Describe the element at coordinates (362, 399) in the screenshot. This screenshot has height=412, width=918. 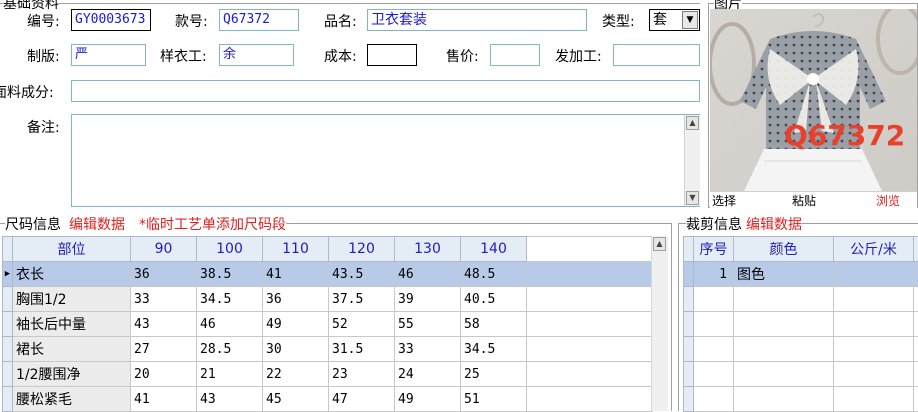
I see `size-cell: 47` at that location.